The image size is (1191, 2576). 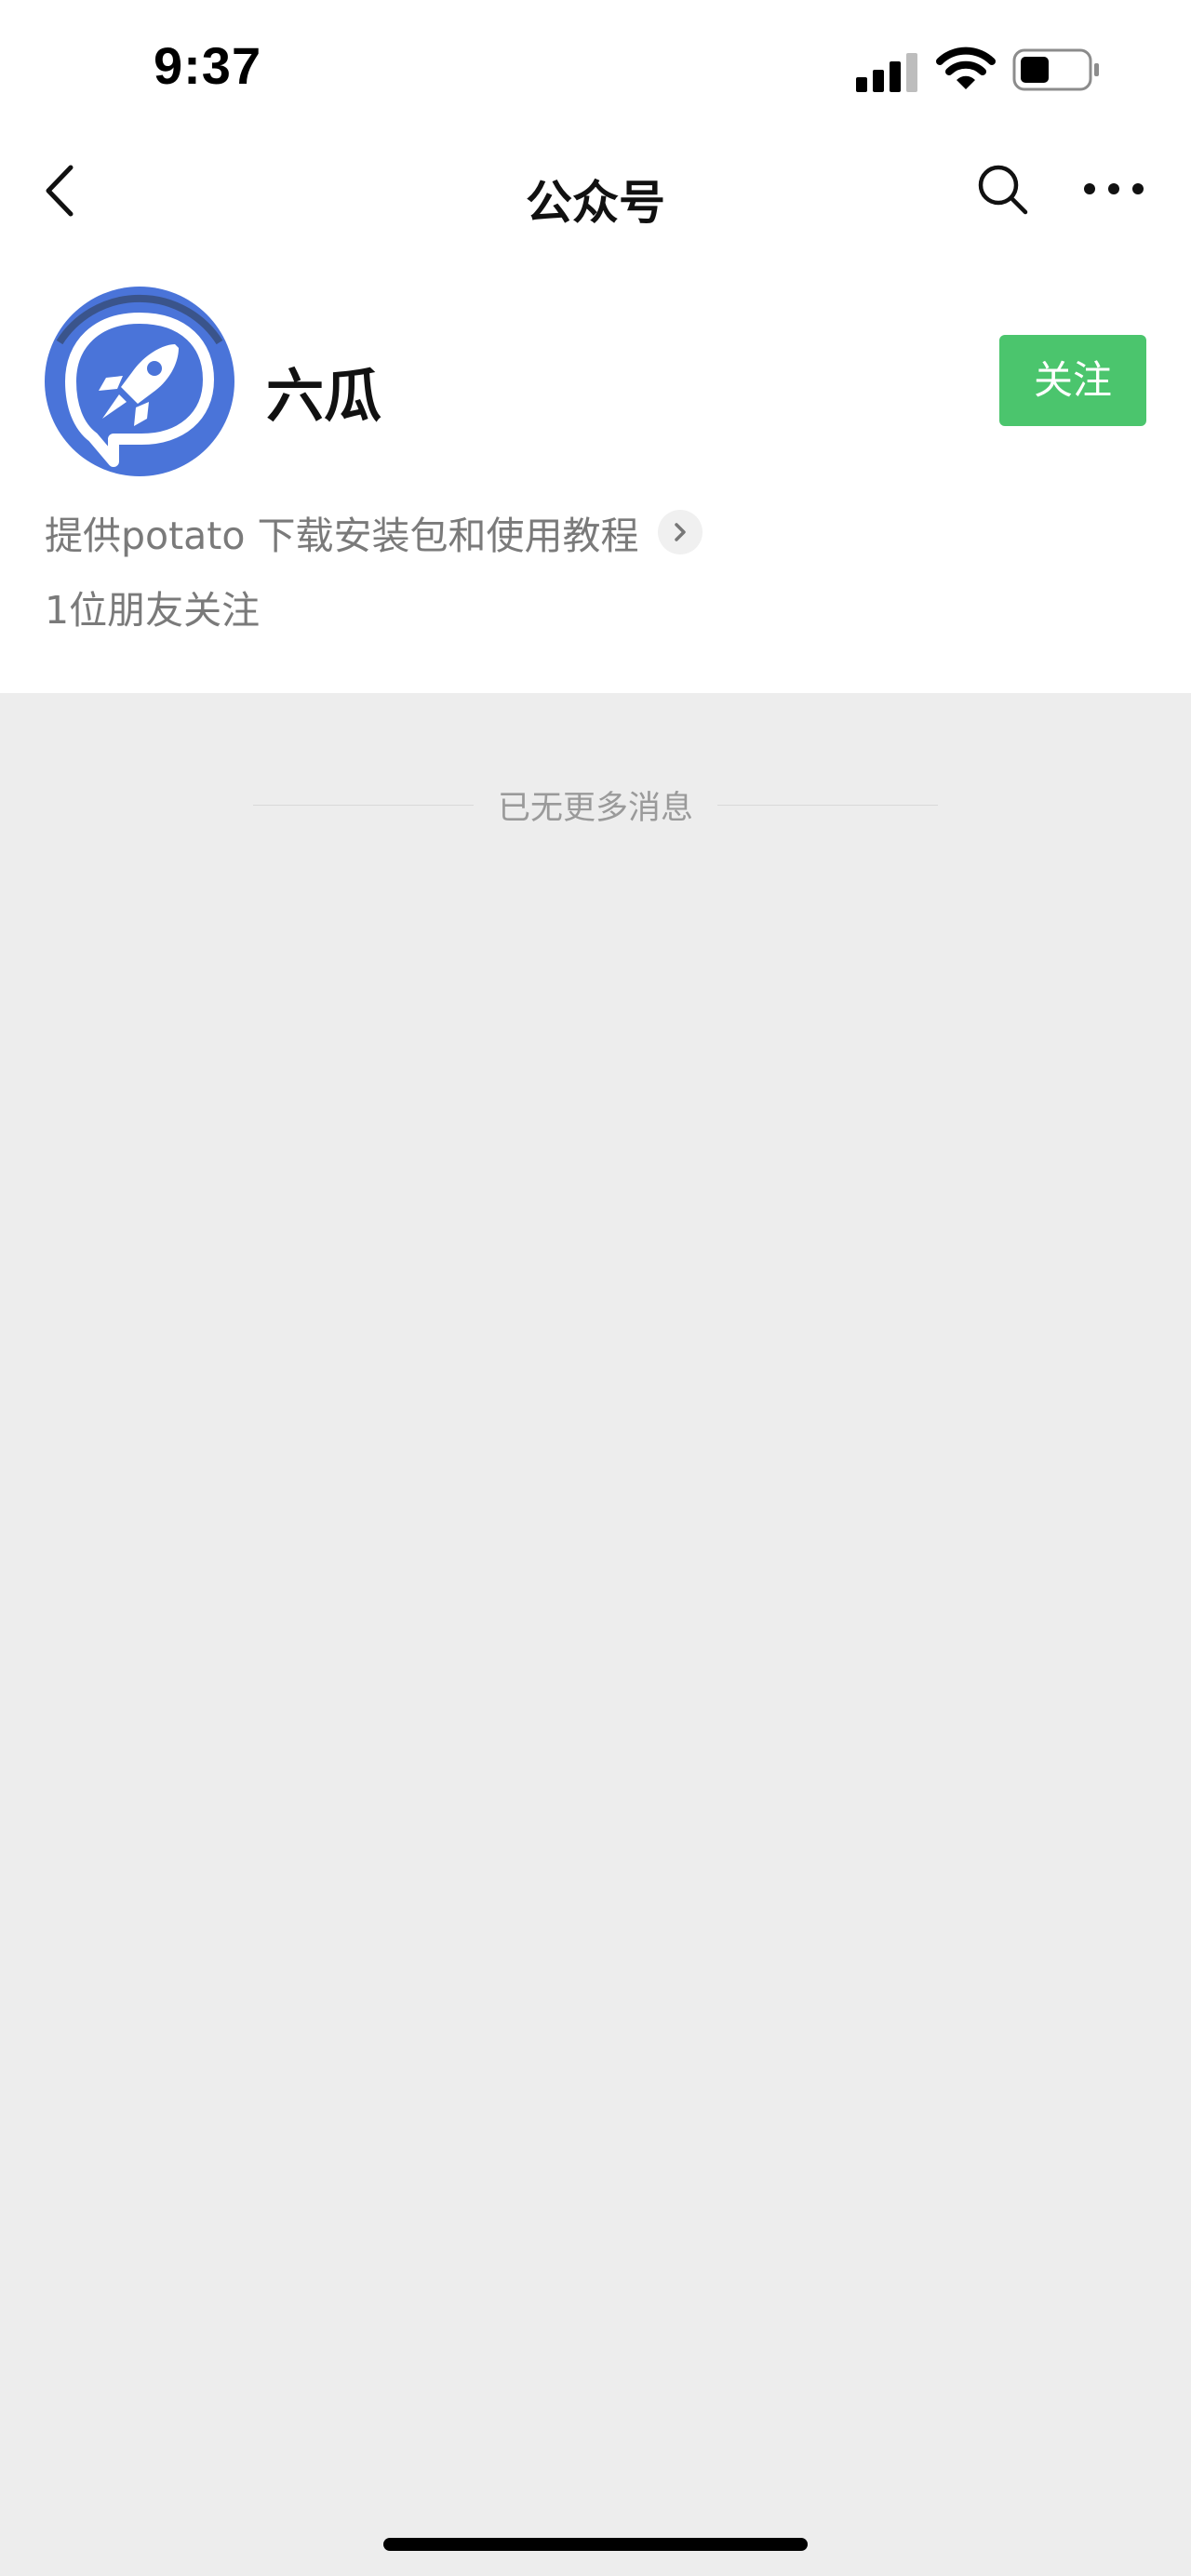 I want to click on rocket-chat-logo-icon, so click(x=139, y=381).